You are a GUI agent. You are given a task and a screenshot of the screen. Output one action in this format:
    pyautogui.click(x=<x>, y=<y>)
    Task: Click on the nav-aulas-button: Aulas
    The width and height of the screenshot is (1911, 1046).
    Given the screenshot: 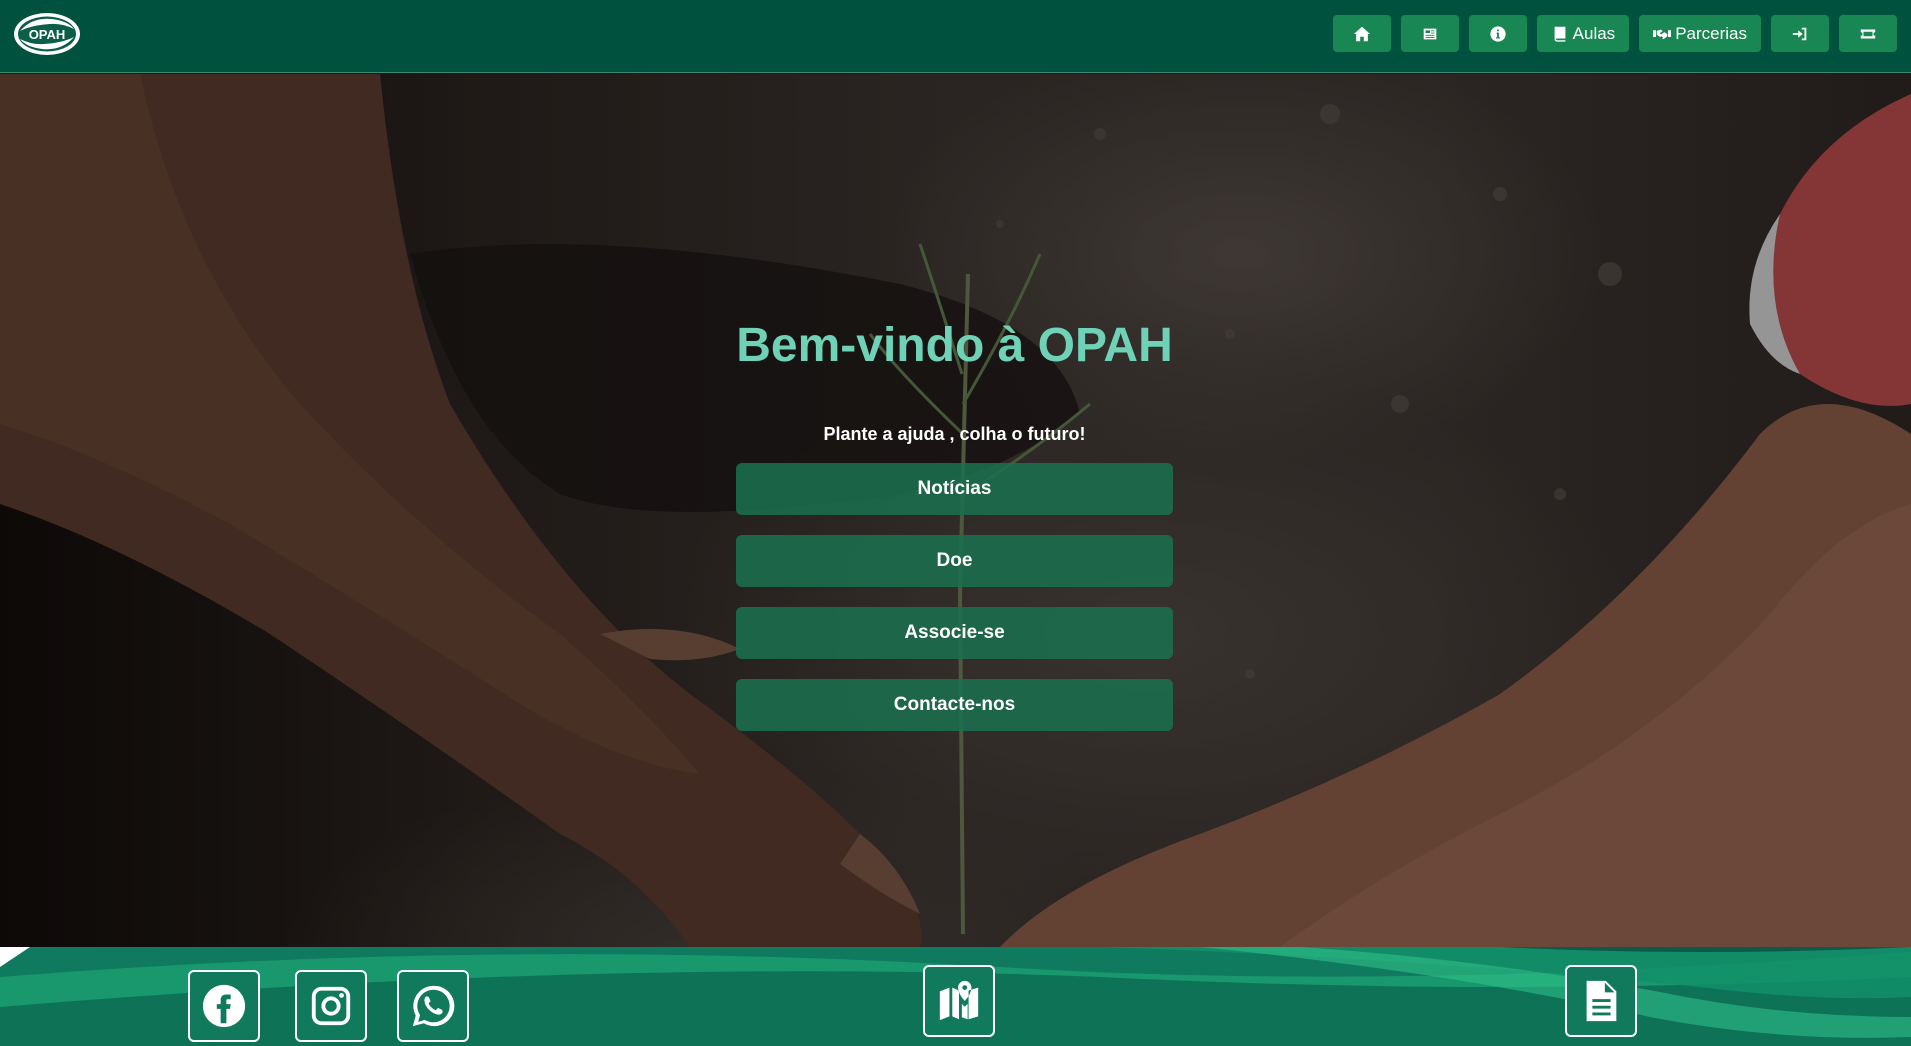 What is the action you would take?
    pyautogui.click(x=1583, y=33)
    